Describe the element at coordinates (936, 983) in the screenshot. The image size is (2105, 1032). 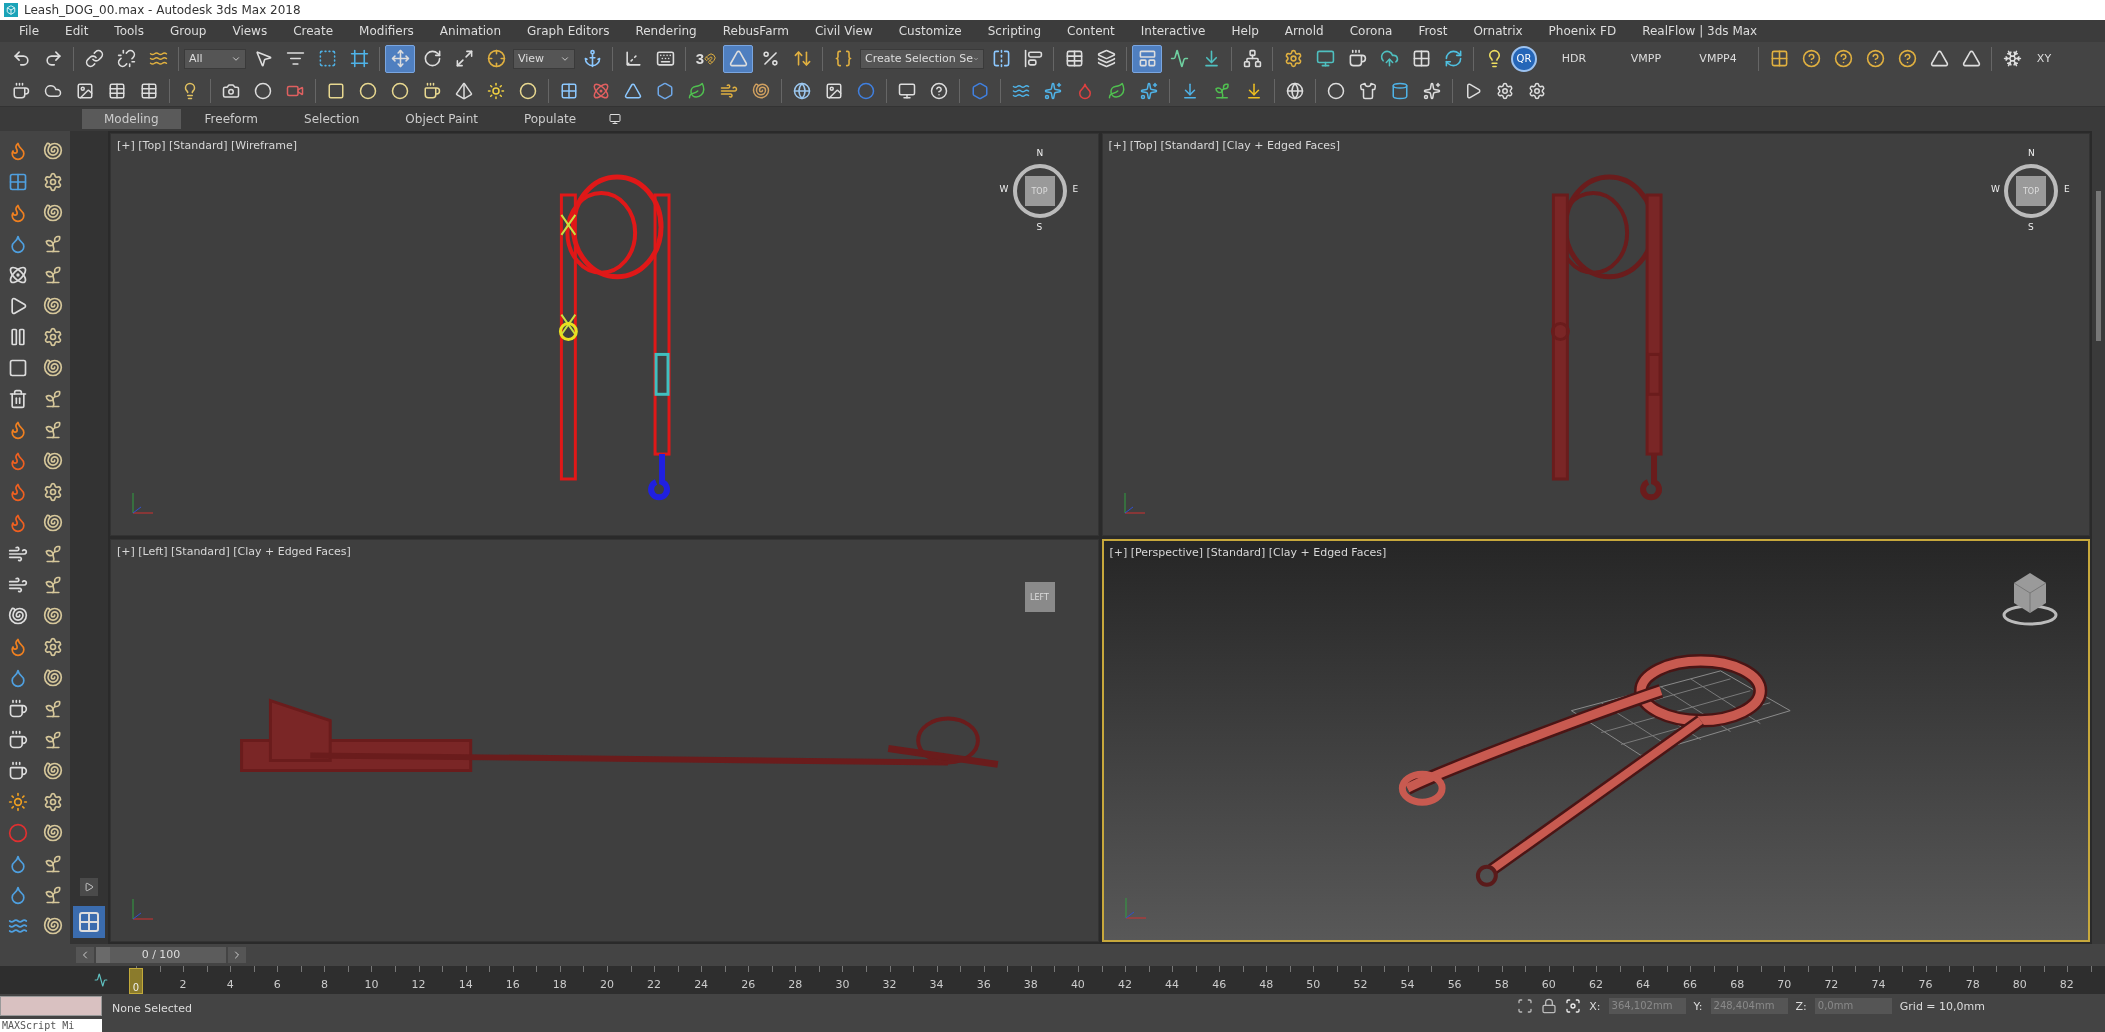
I see `timeline-tick-label: 34` at that location.